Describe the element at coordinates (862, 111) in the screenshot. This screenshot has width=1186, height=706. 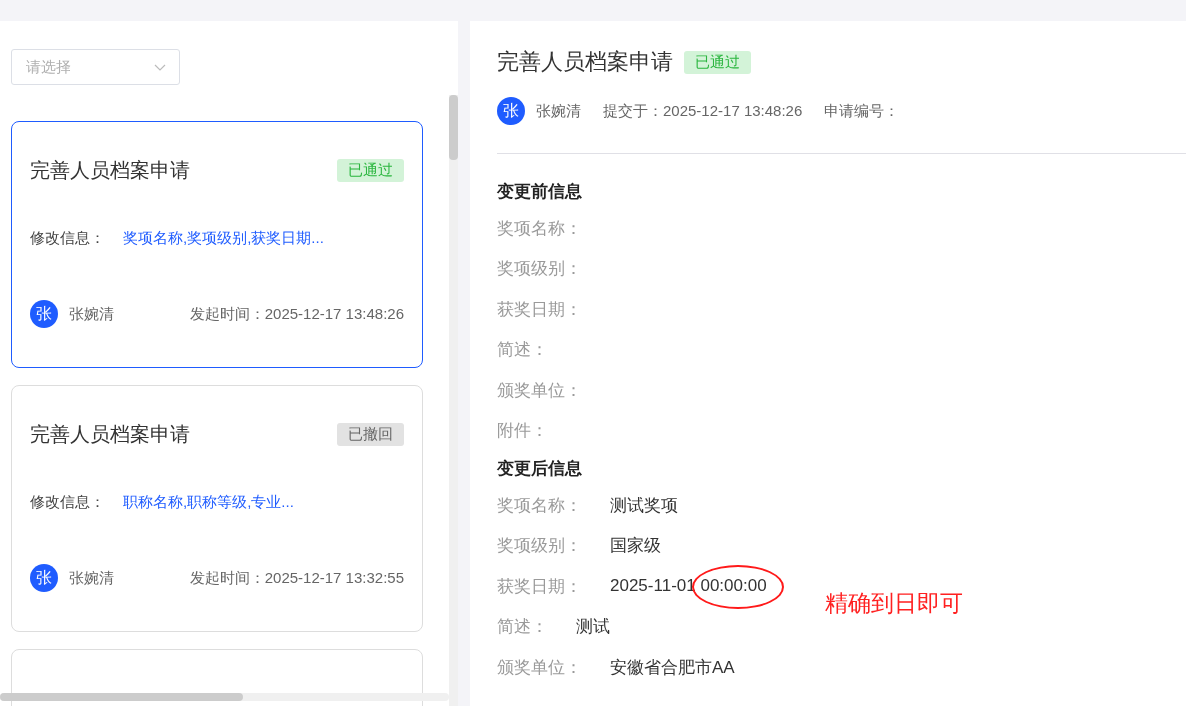
I see `application-number-label: 申请编号：` at that location.